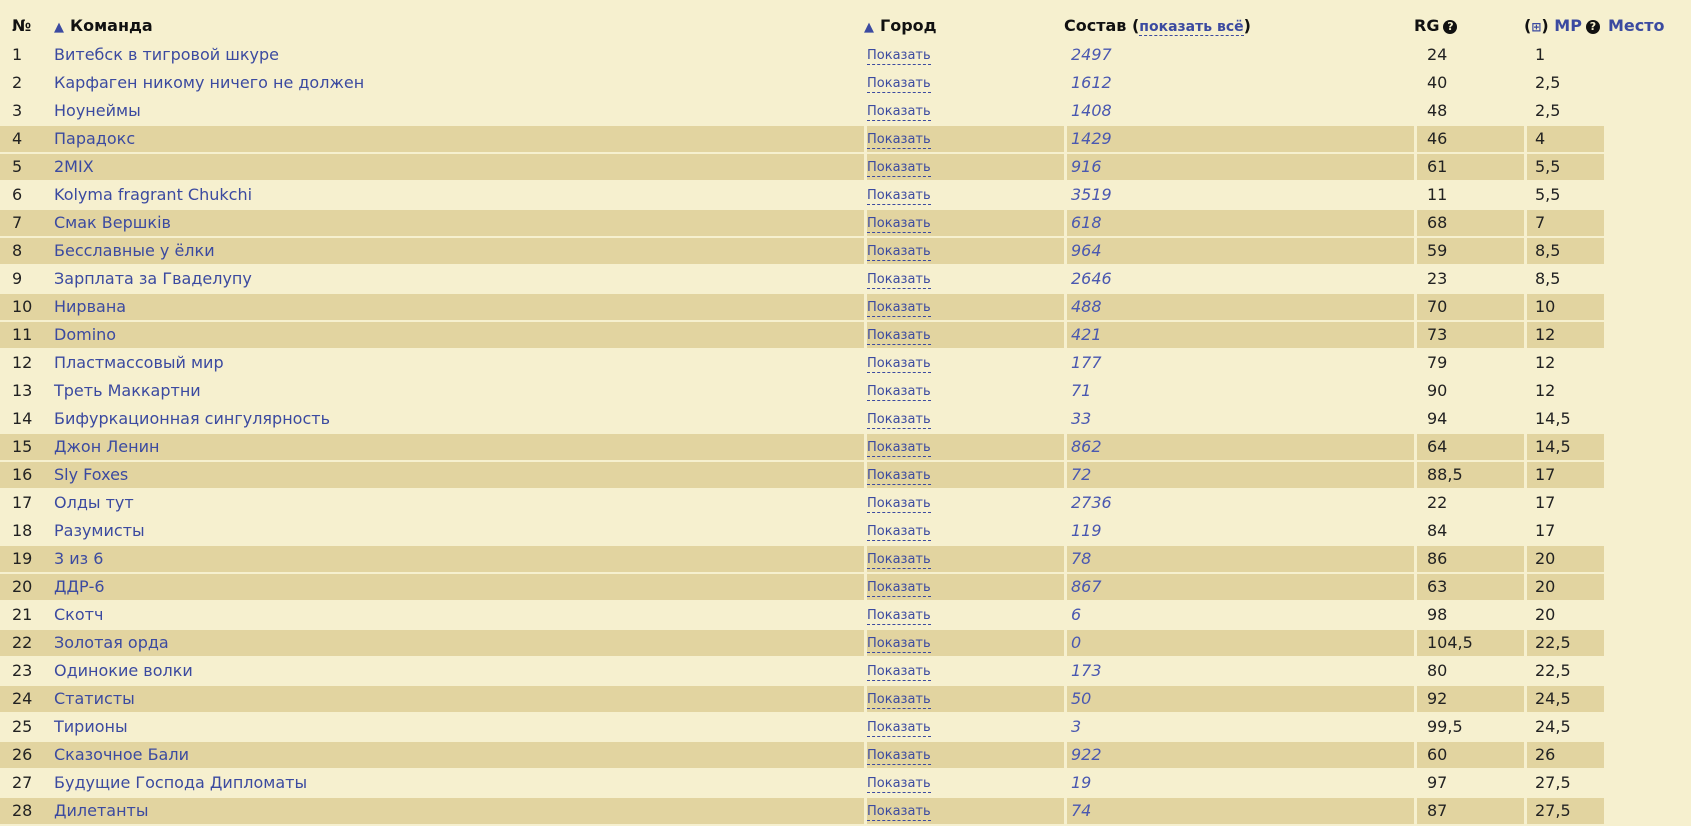 This screenshot has height=826, width=1691. Describe the element at coordinates (454, 56) in the screenshot. I see `team-link: Витебск в тигровой шкуре` at that location.